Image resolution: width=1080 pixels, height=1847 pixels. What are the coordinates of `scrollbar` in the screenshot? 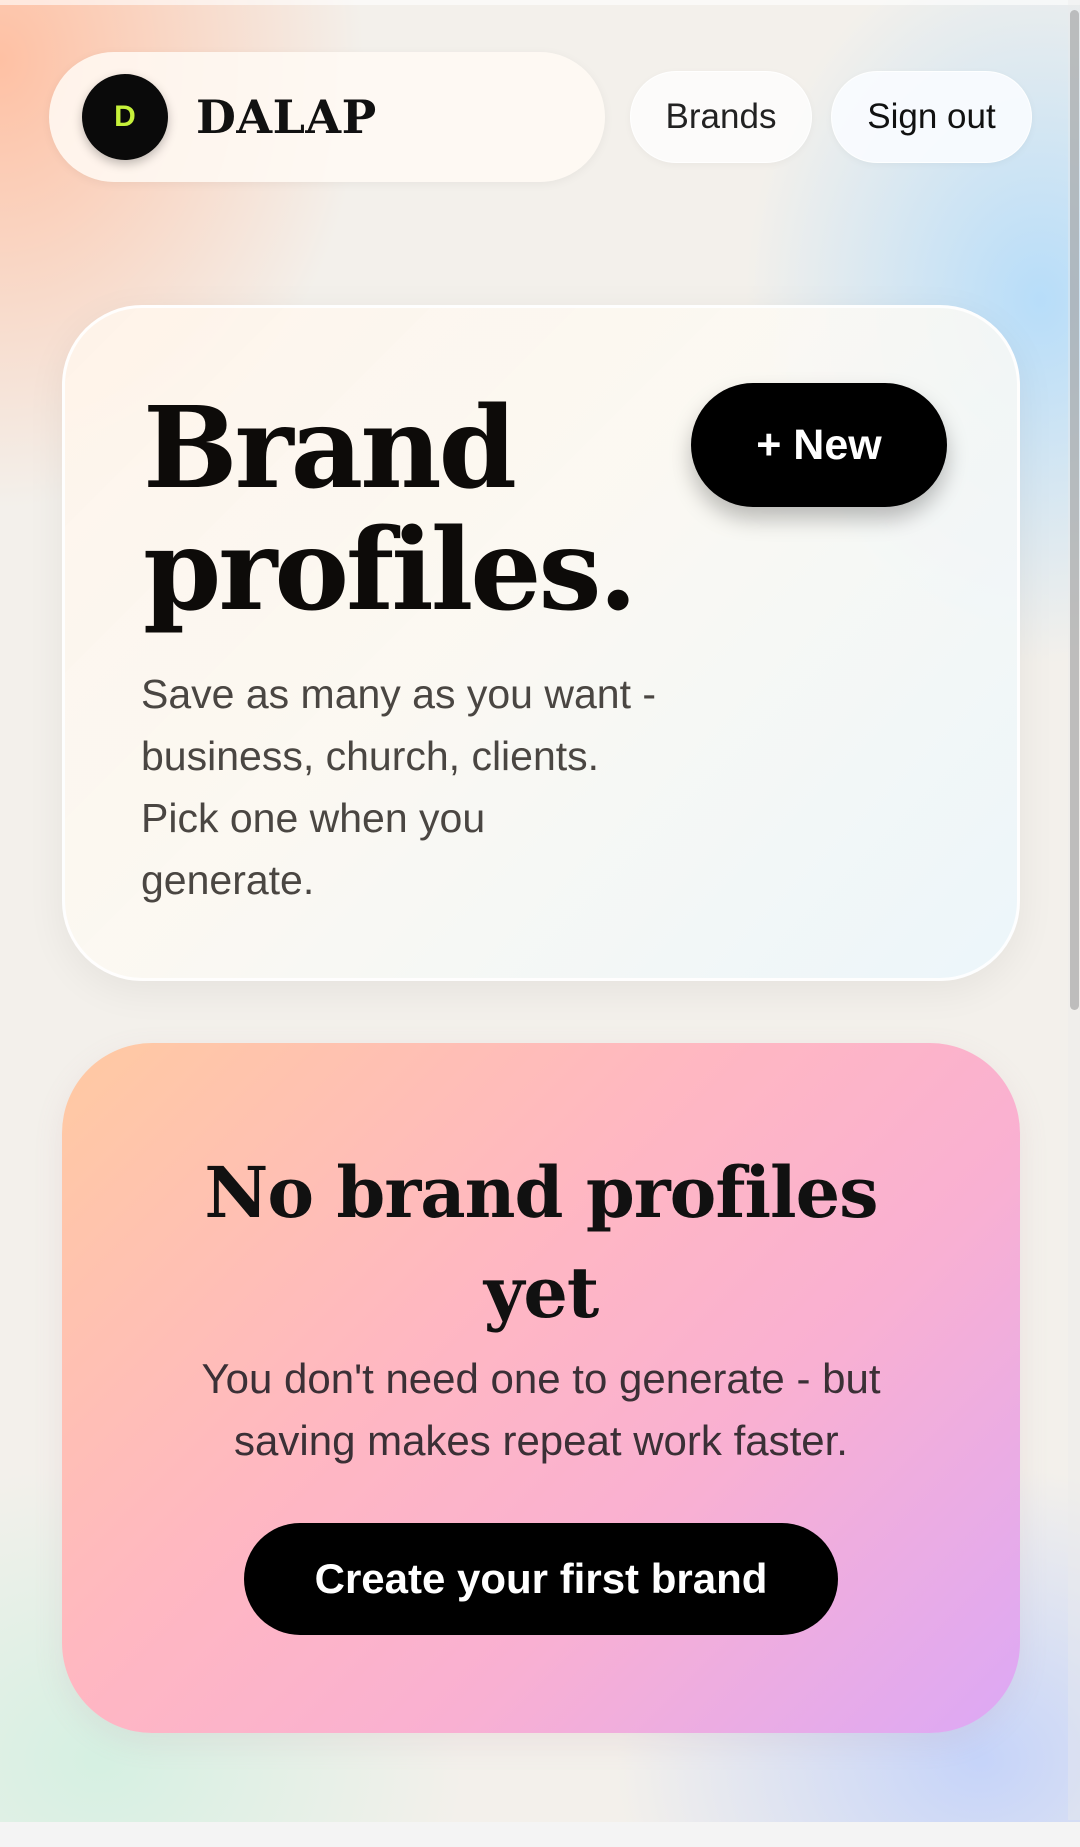 It's located at (1074, 910).